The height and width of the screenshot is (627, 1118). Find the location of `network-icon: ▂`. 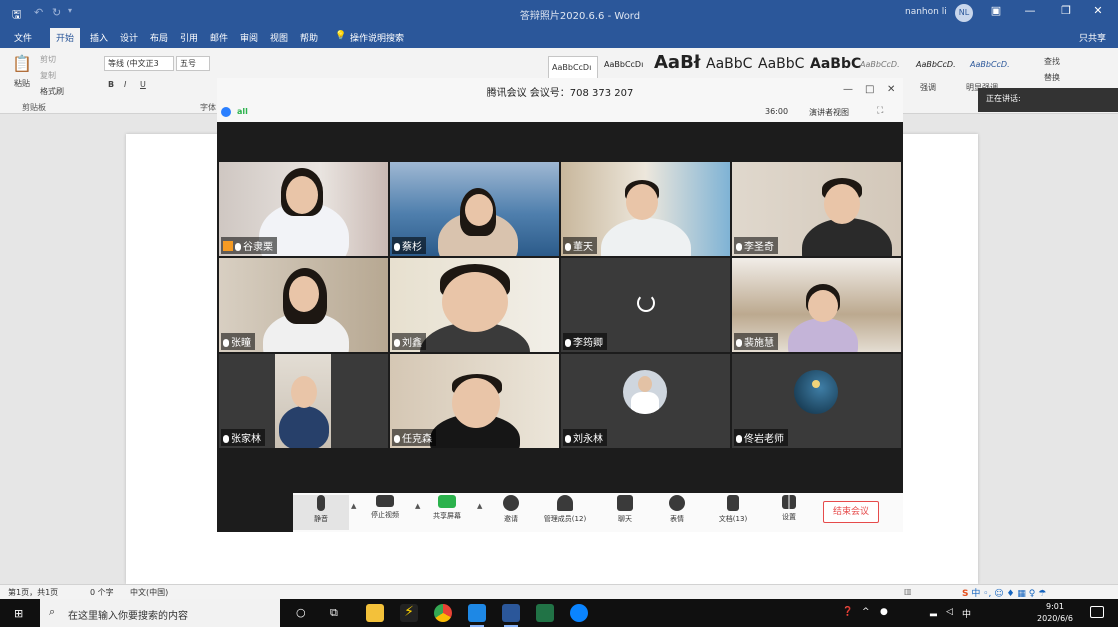

network-icon: ▂ is located at coordinates (933, 612).